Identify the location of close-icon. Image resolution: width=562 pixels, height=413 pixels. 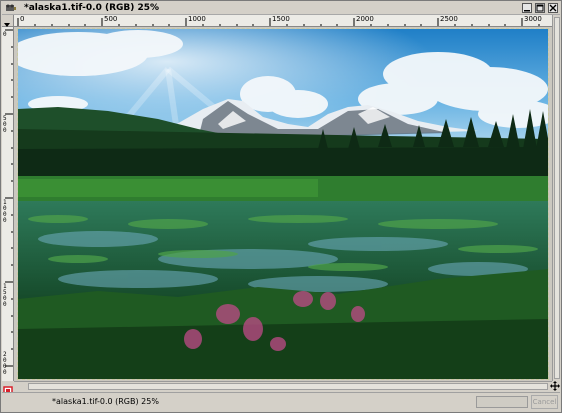
(553, 8).